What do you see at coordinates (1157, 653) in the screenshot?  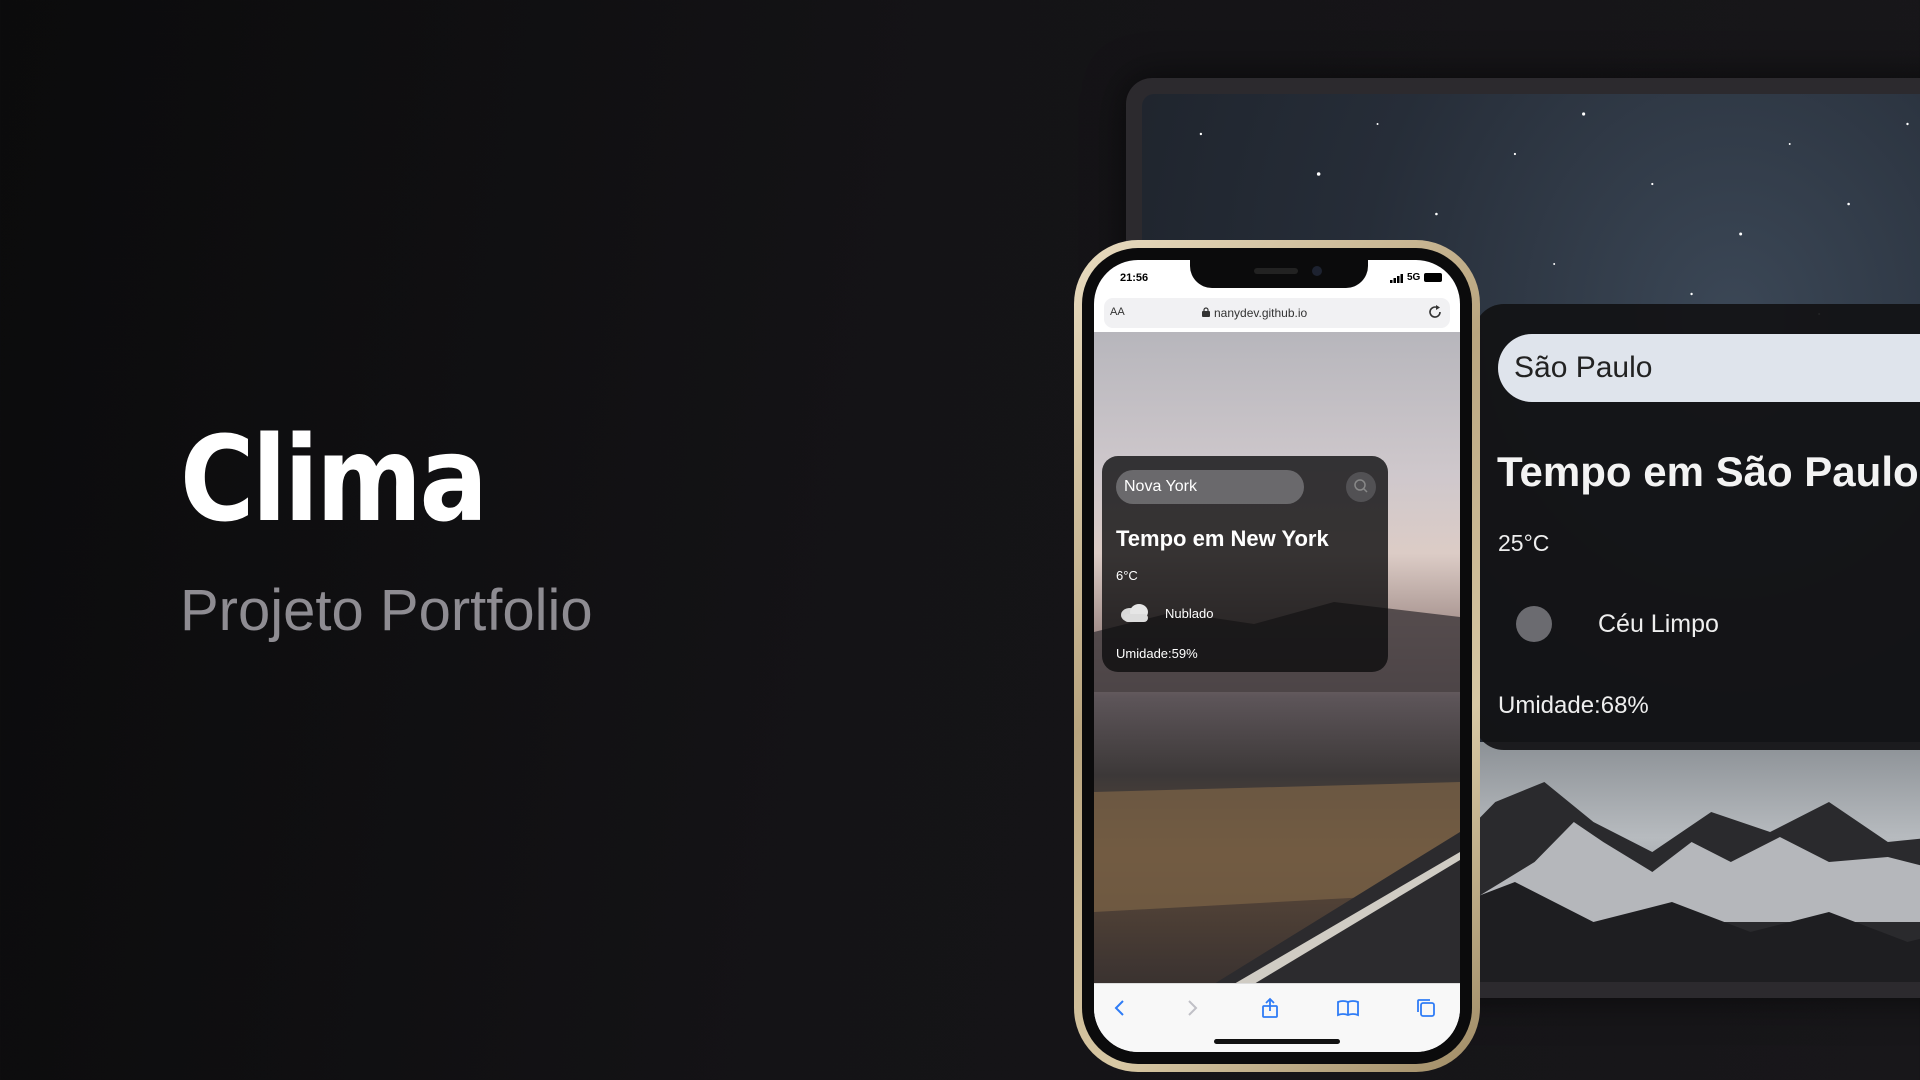 I see `phone-humidity: Umidade:59%` at bounding box center [1157, 653].